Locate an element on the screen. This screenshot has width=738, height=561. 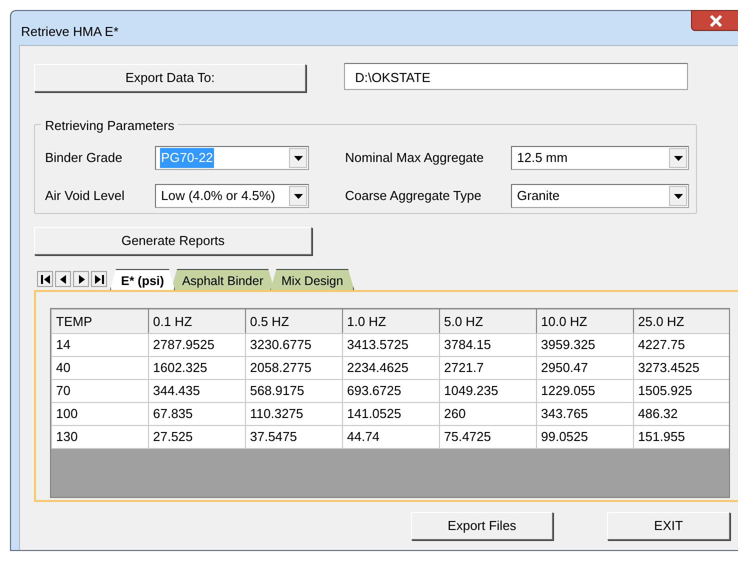
table-cell: 141.0525 is located at coordinates (391, 414).